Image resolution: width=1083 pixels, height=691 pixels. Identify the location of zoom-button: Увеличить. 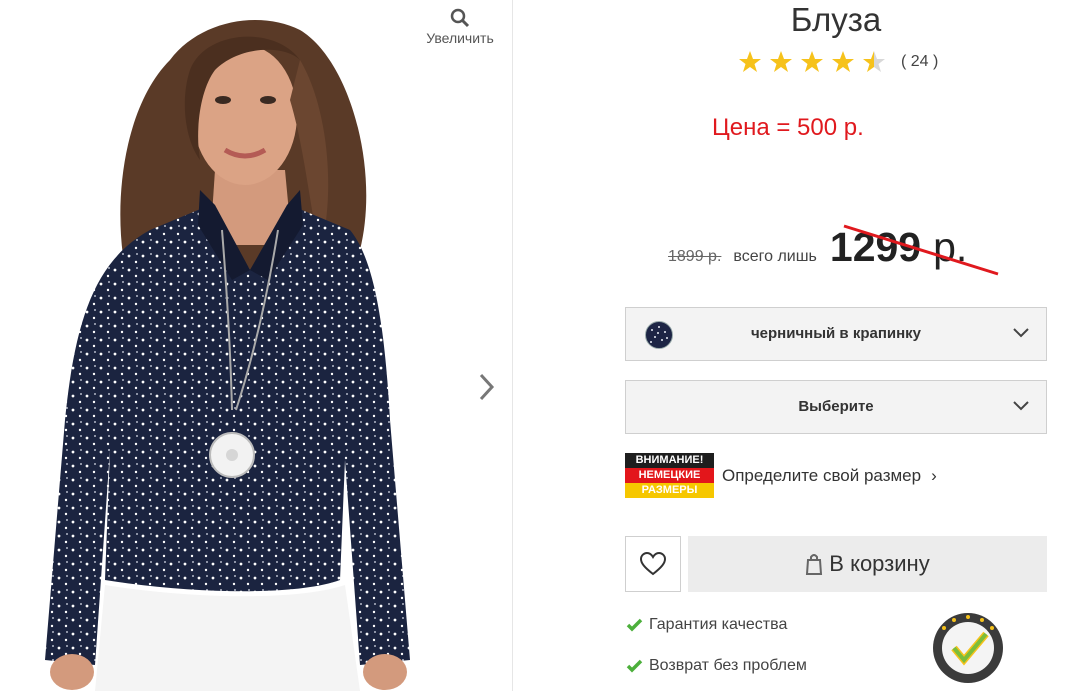
(460, 28).